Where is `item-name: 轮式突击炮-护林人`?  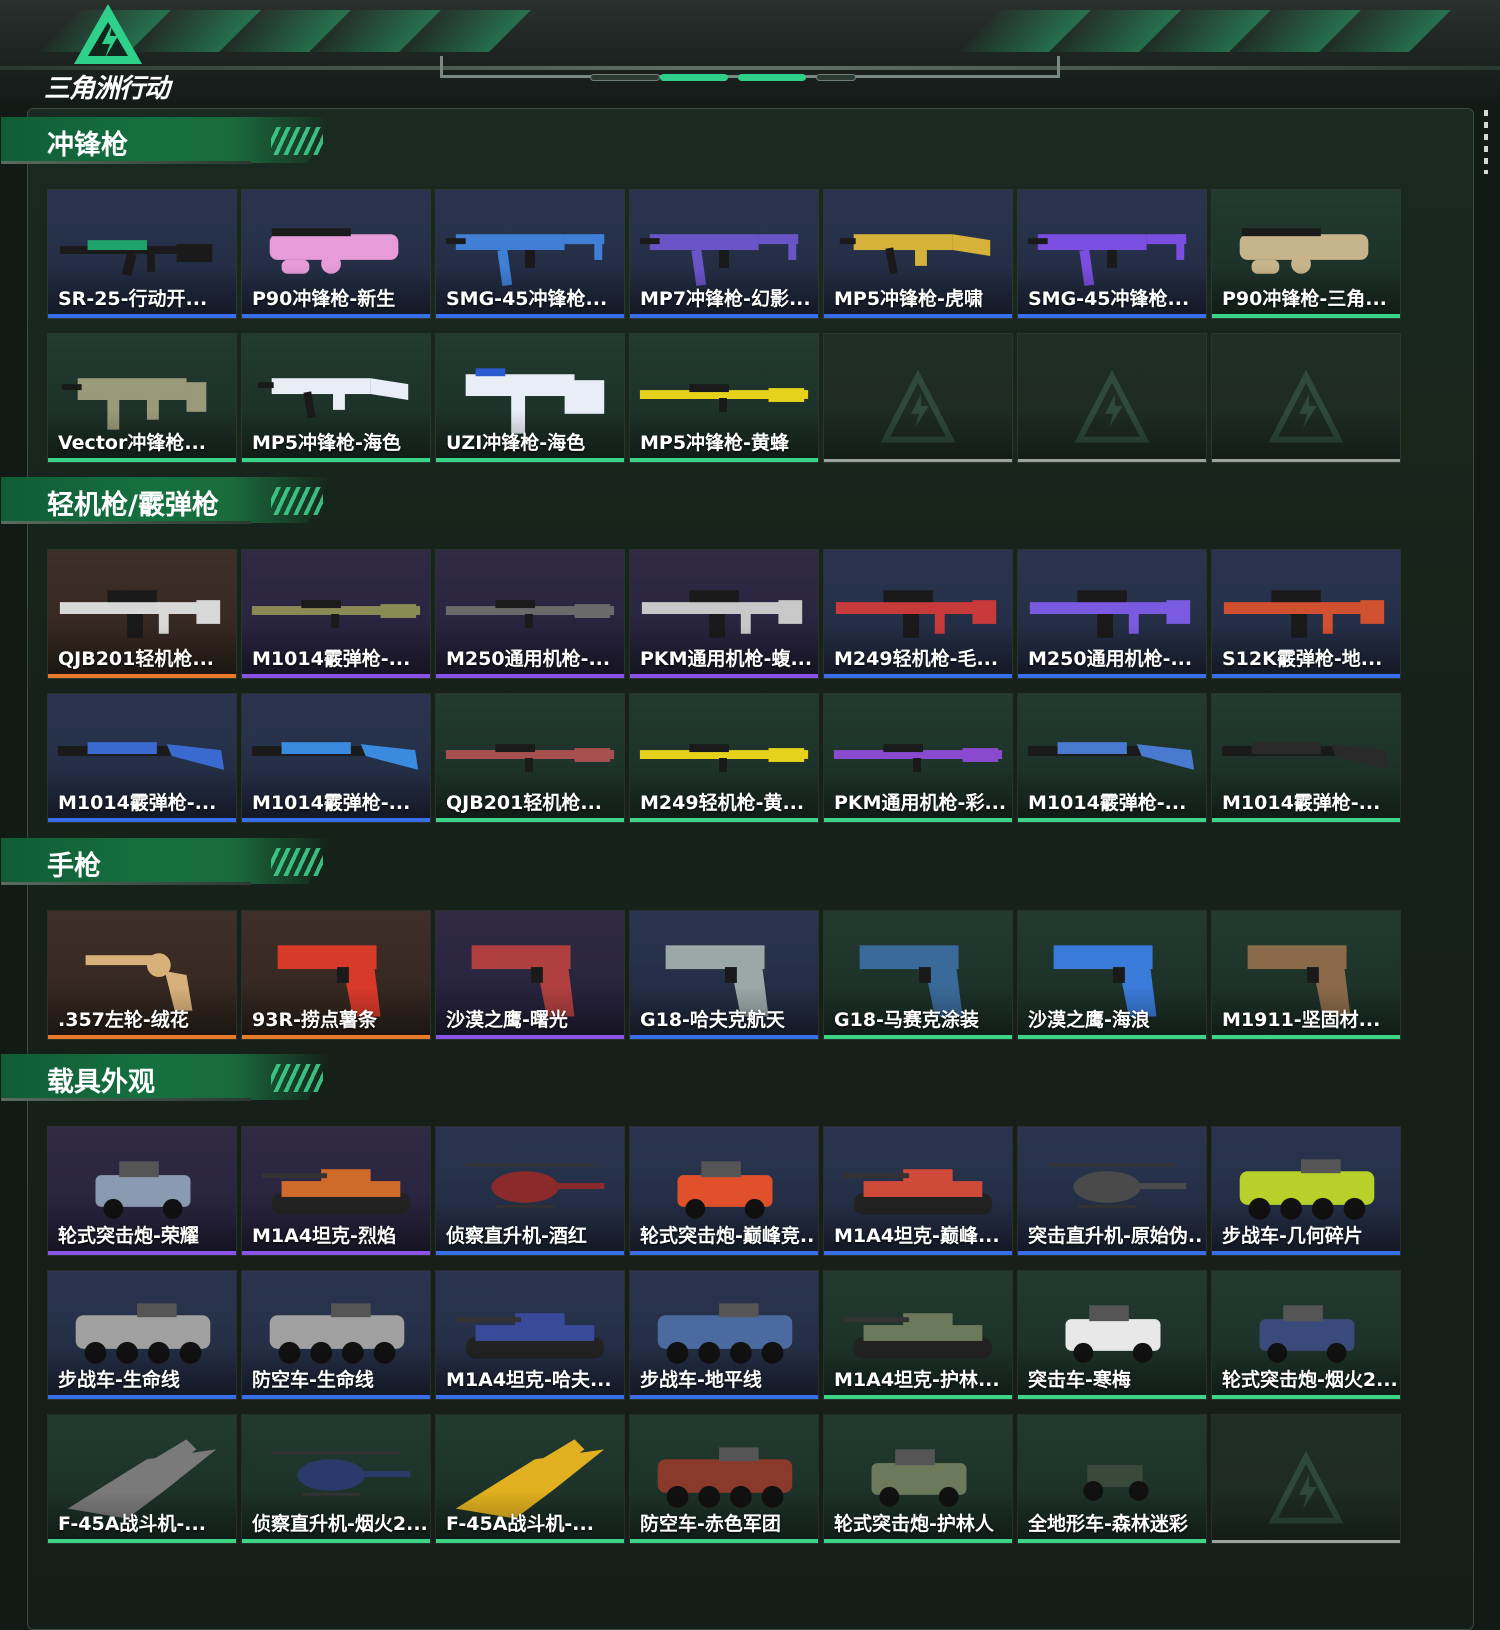
item-name: 轮式突击炮-护林人 is located at coordinates (914, 1524).